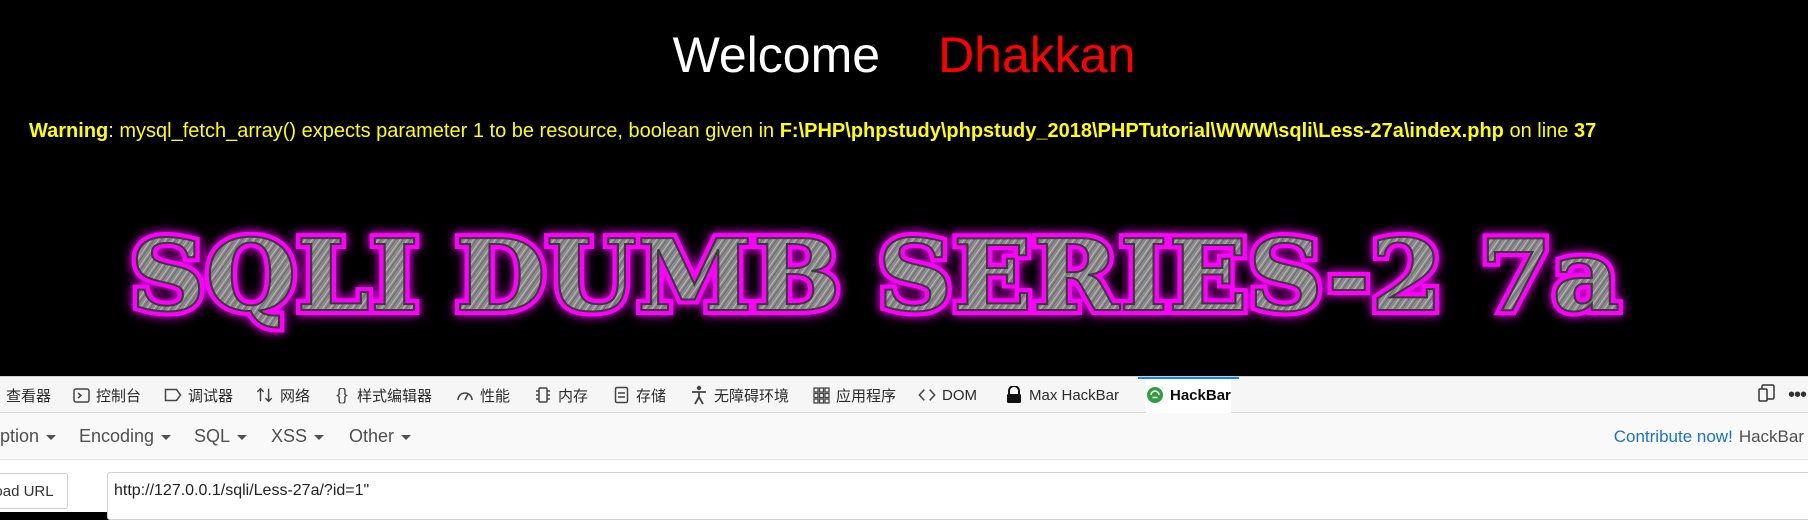 Image resolution: width=1808 pixels, height=520 pixels. I want to click on devtools-controls: •••, so click(1783, 395).